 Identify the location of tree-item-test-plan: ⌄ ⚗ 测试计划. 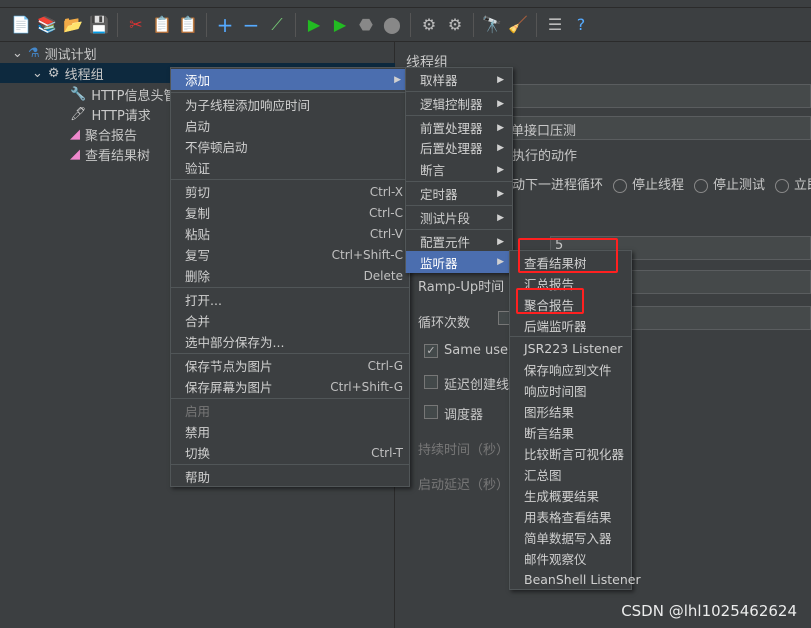
(54, 53).